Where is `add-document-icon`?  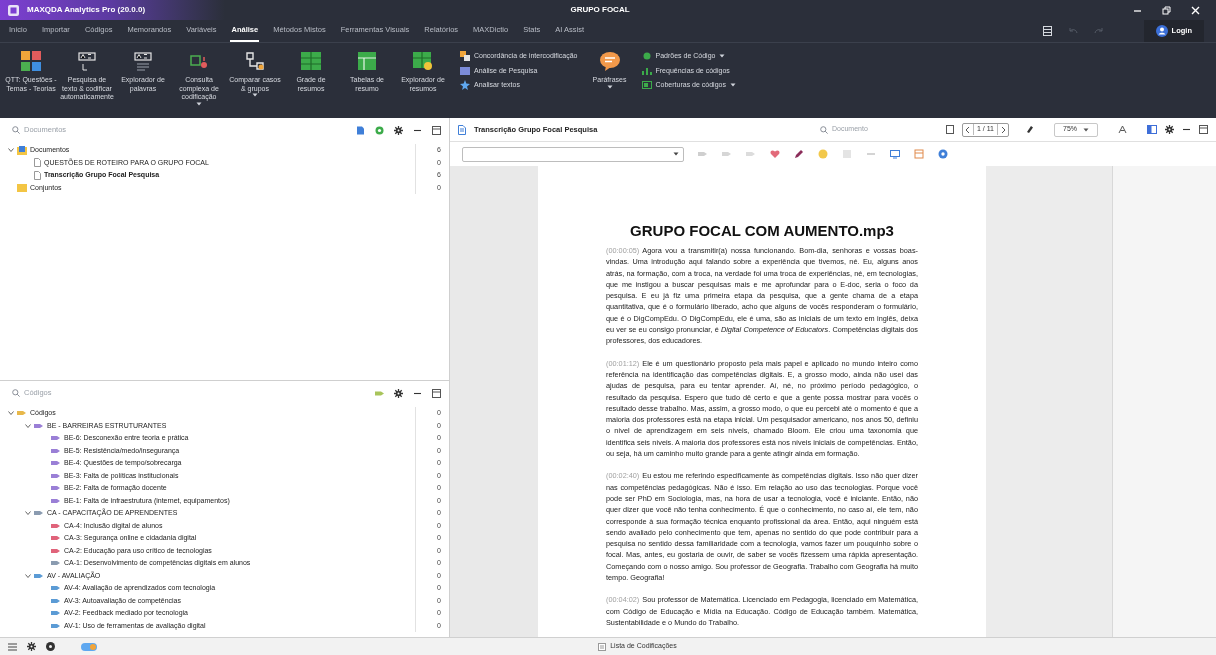
add-document-icon is located at coordinates (360, 130).